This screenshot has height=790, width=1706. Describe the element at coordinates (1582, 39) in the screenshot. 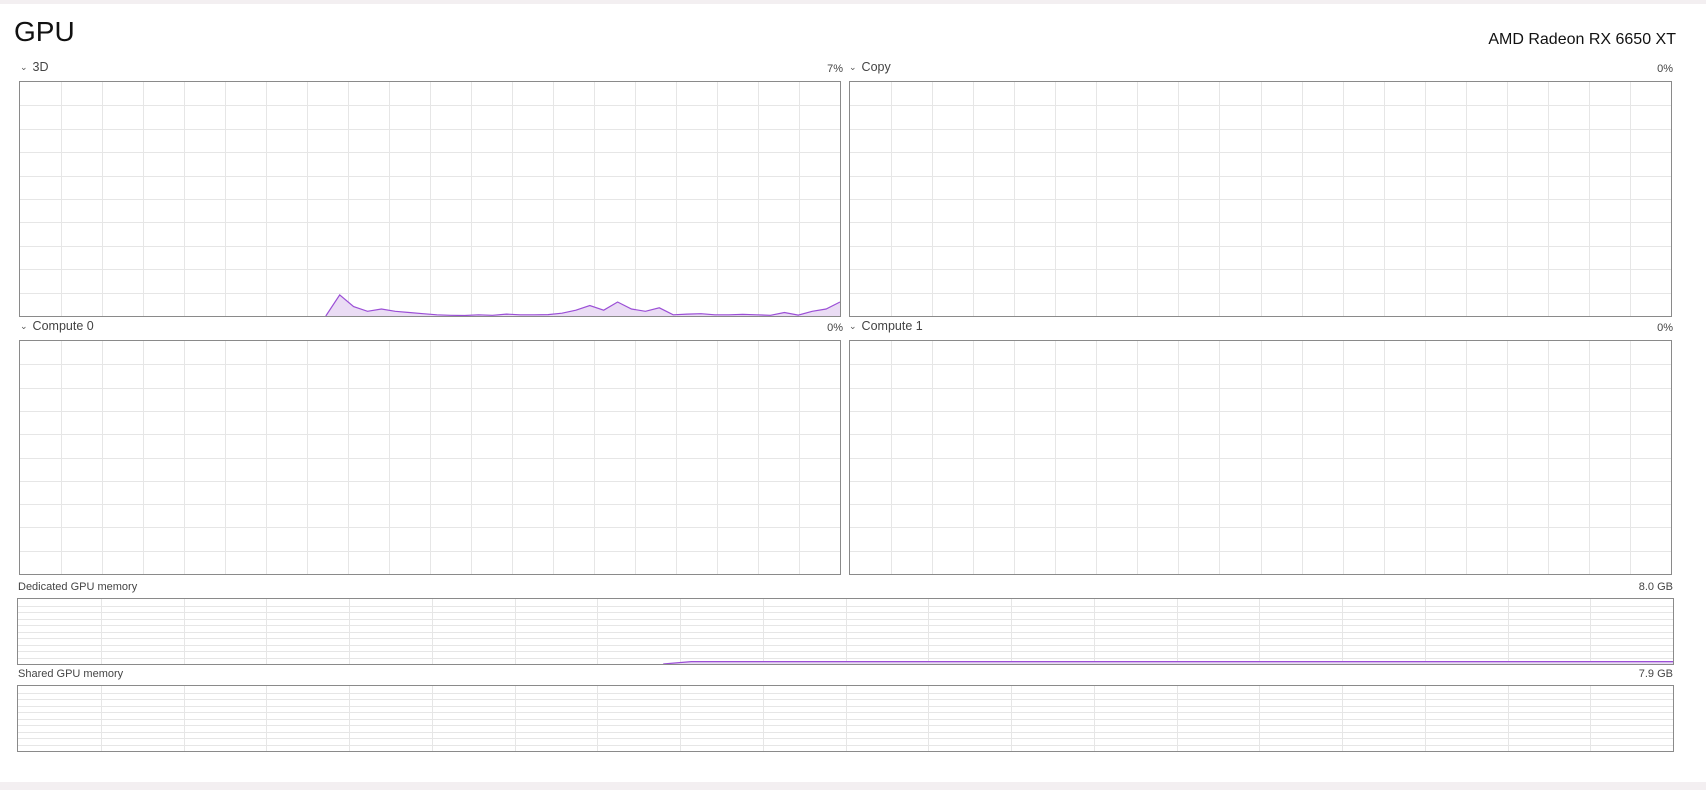

I see `gpu-device-name: AMD Radeon RX 6650 XT` at that location.